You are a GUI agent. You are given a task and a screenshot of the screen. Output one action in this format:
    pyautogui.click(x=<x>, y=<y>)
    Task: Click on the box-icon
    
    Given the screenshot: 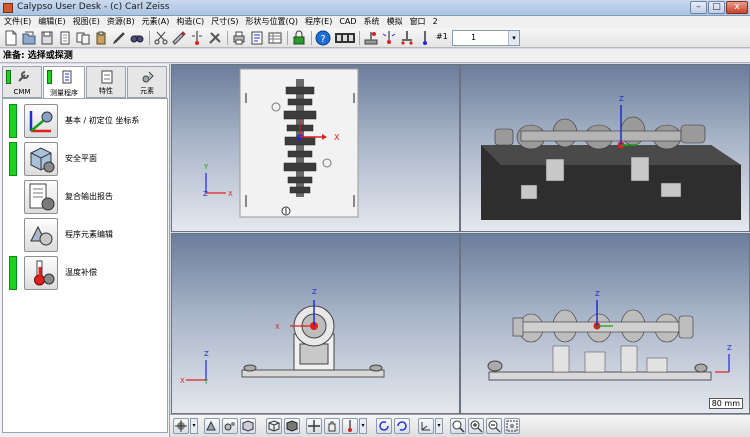 What is the action you would take?
    pyautogui.click(x=248, y=426)
    